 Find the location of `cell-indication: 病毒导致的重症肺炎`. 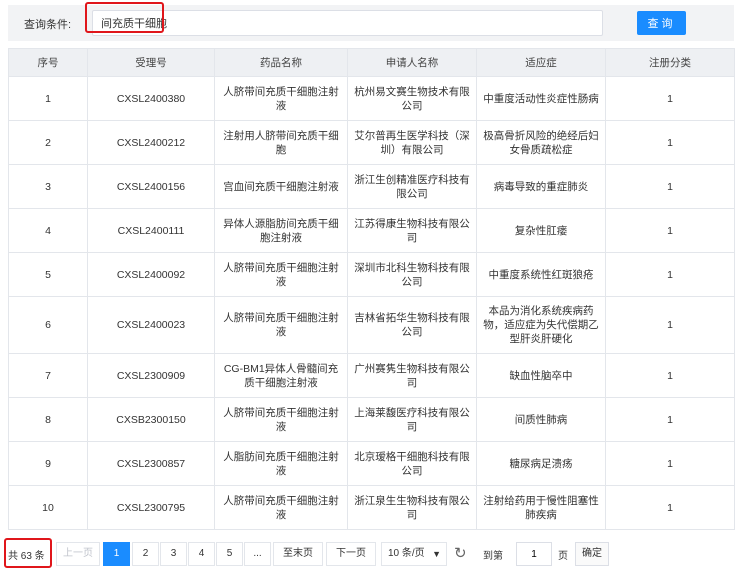

cell-indication: 病毒导致的重症肺炎 is located at coordinates (541, 186).